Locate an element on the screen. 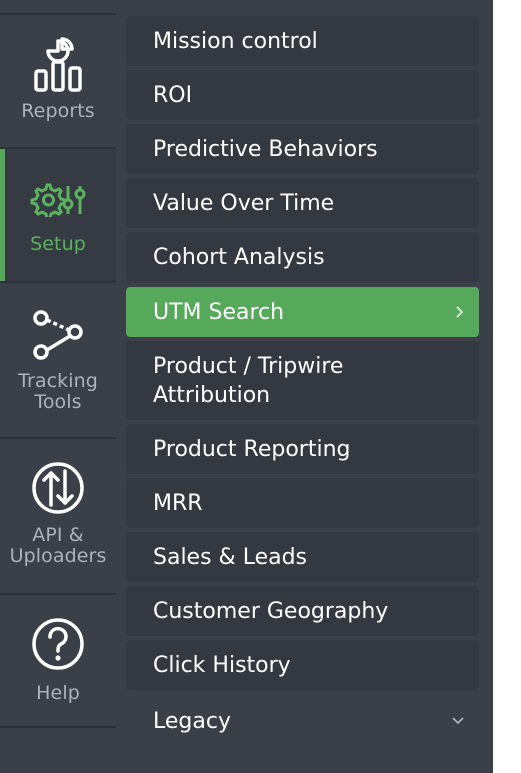 This screenshot has height=773, width=521. menu-item-value-over-time: Value Over Time is located at coordinates (302, 203).